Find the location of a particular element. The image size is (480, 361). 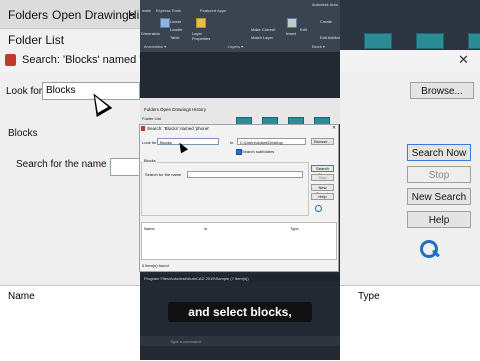

search-subfolders-label: Search subfolders is located at coordinates (258, 151).